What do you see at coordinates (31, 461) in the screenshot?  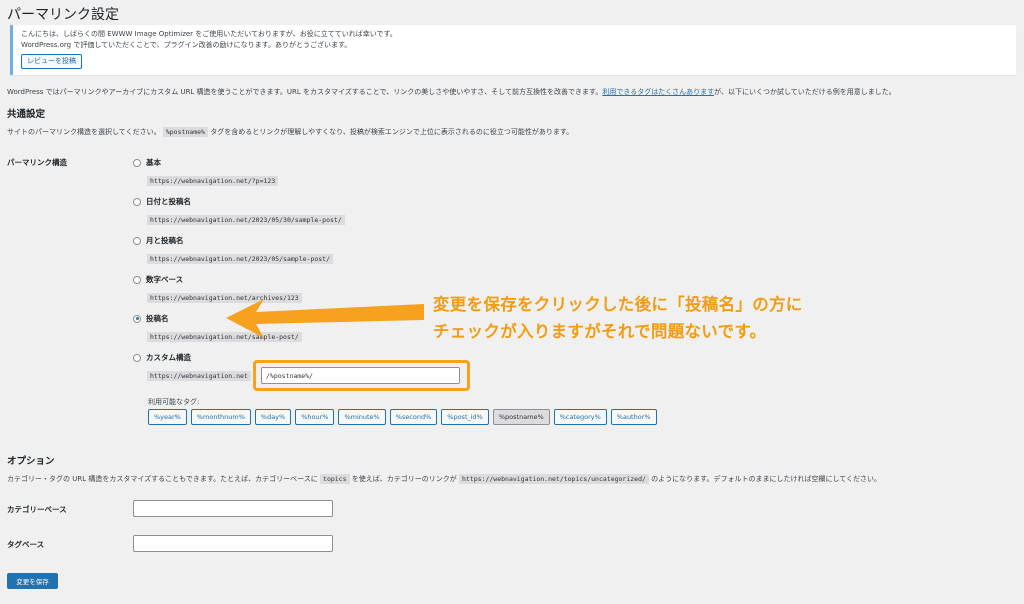 I see `options-heading: オプション` at bounding box center [31, 461].